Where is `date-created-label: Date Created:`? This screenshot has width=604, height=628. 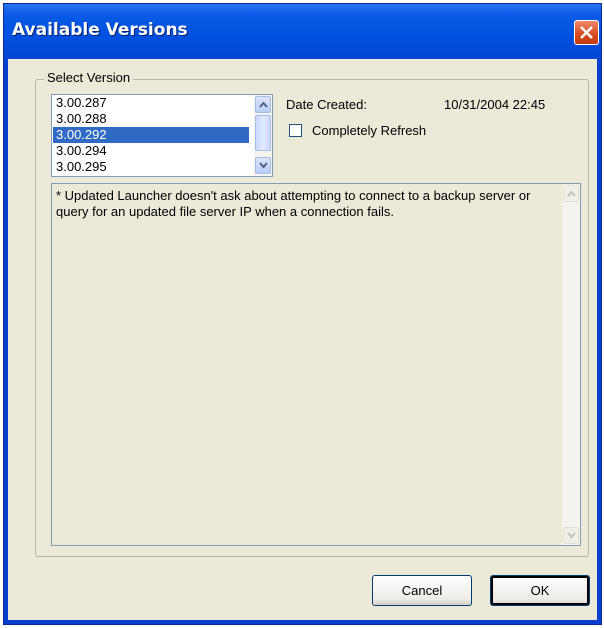
date-created-label: Date Created: is located at coordinates (326, 104).